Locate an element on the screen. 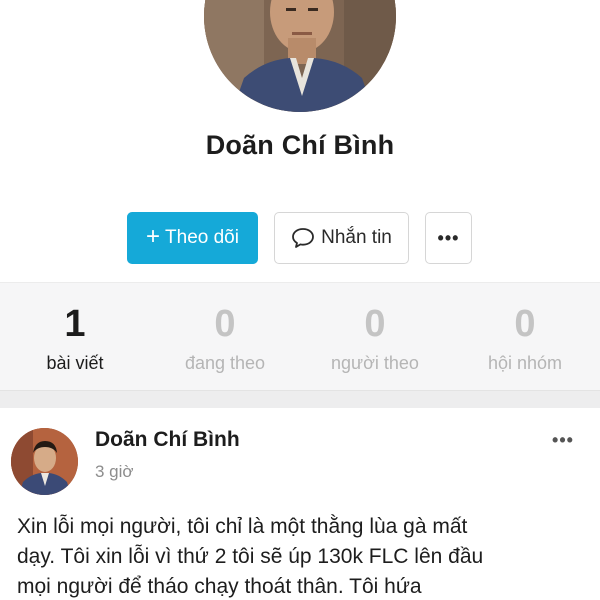 Image resolution: width=600 pixels, height=600 pixels. profile-photo-avatar is located at coordinates (300, 56).